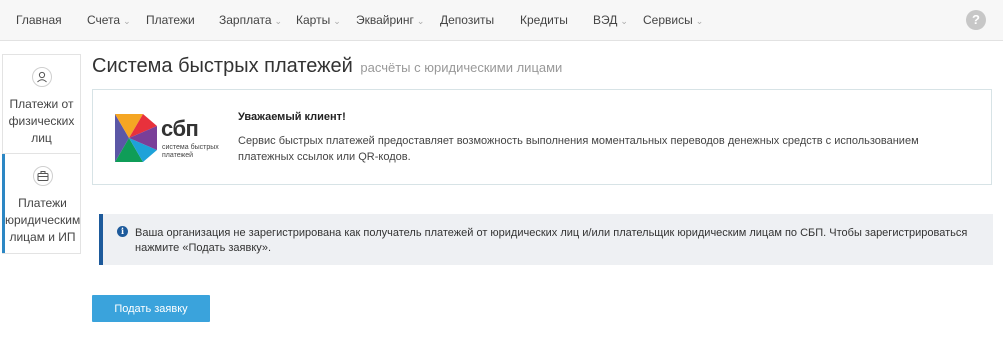 This screenshot has height=360, width=1003. What do you see at coordinates (385, 20) in the screenshot?
I see `nav-item-label: Эквайринг` at bounding box center [385, 20].